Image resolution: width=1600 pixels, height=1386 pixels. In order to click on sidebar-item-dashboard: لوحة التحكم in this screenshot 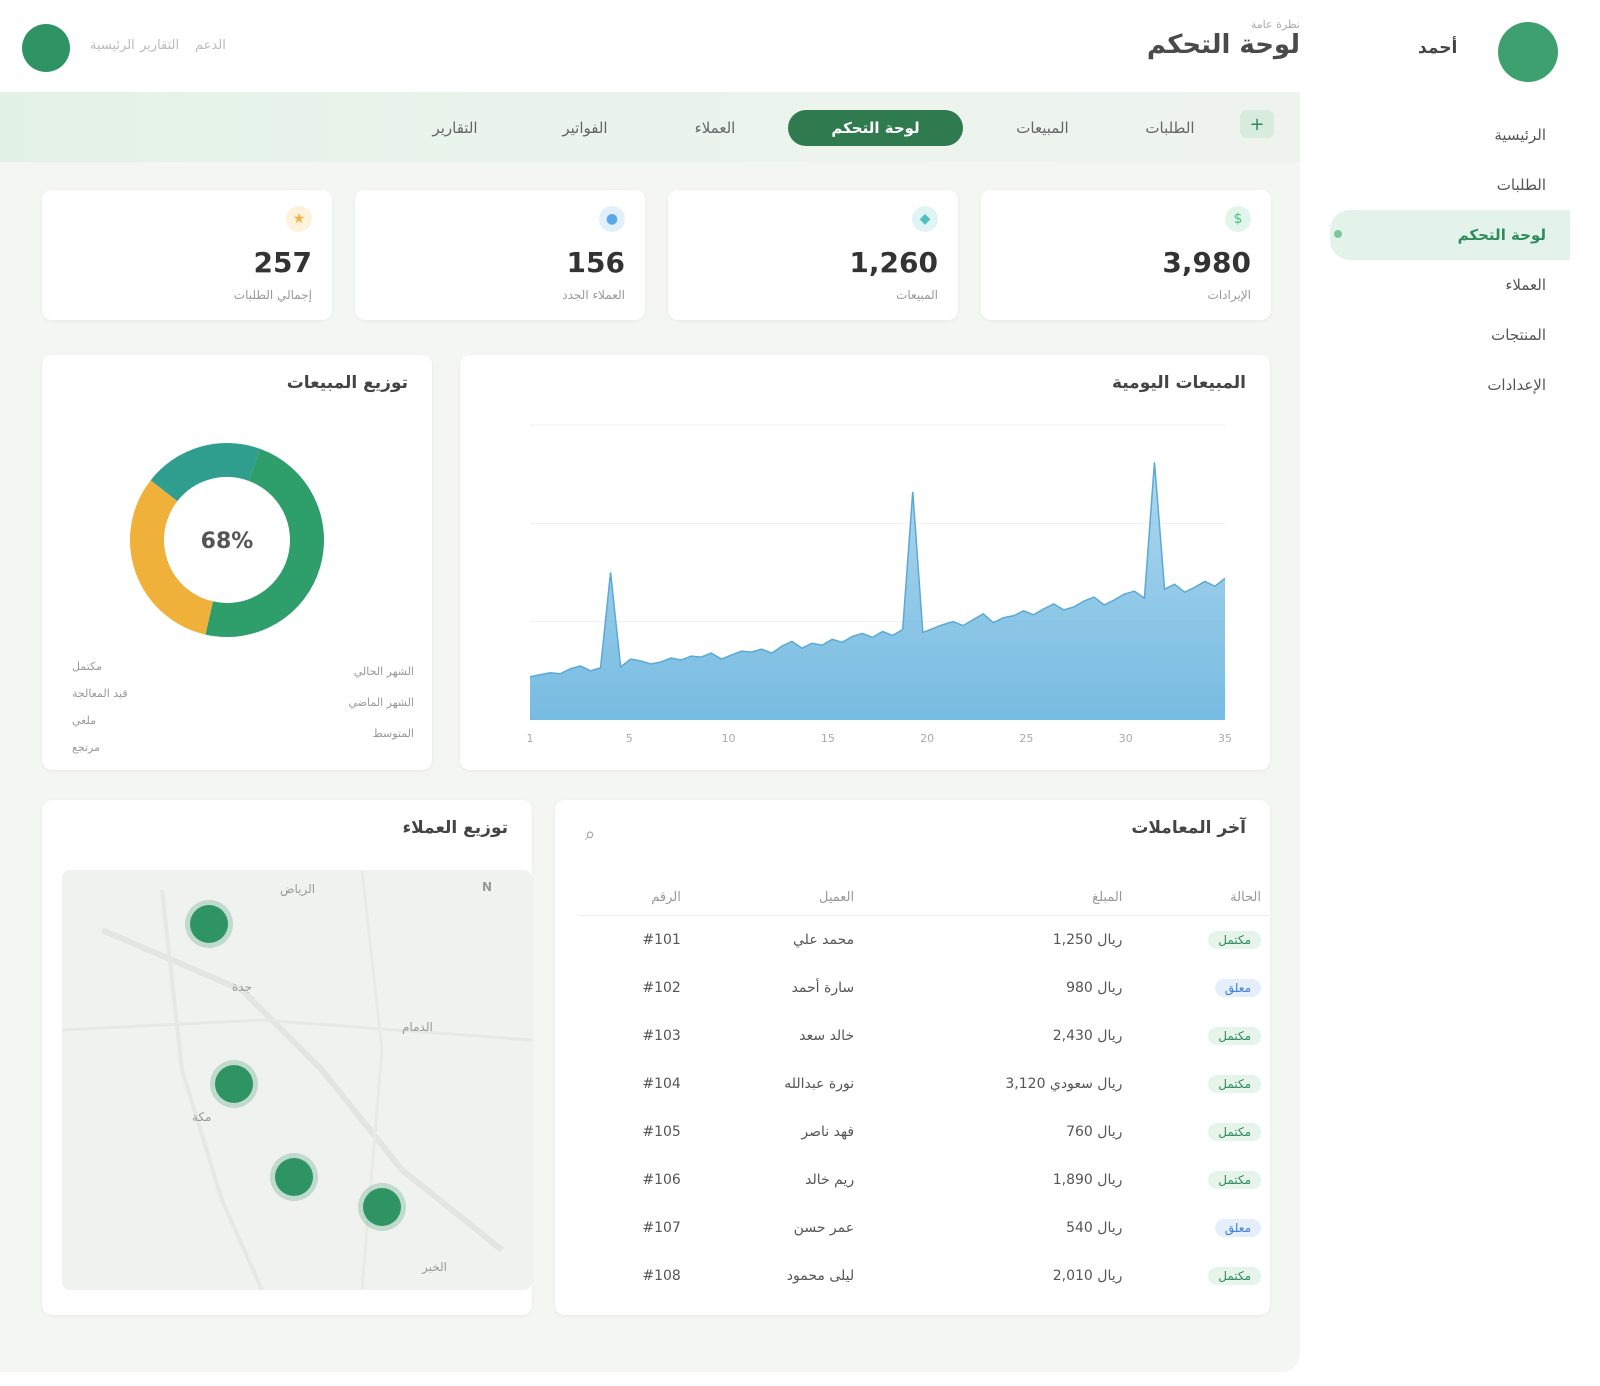, I will do `click(1450, 235)`.